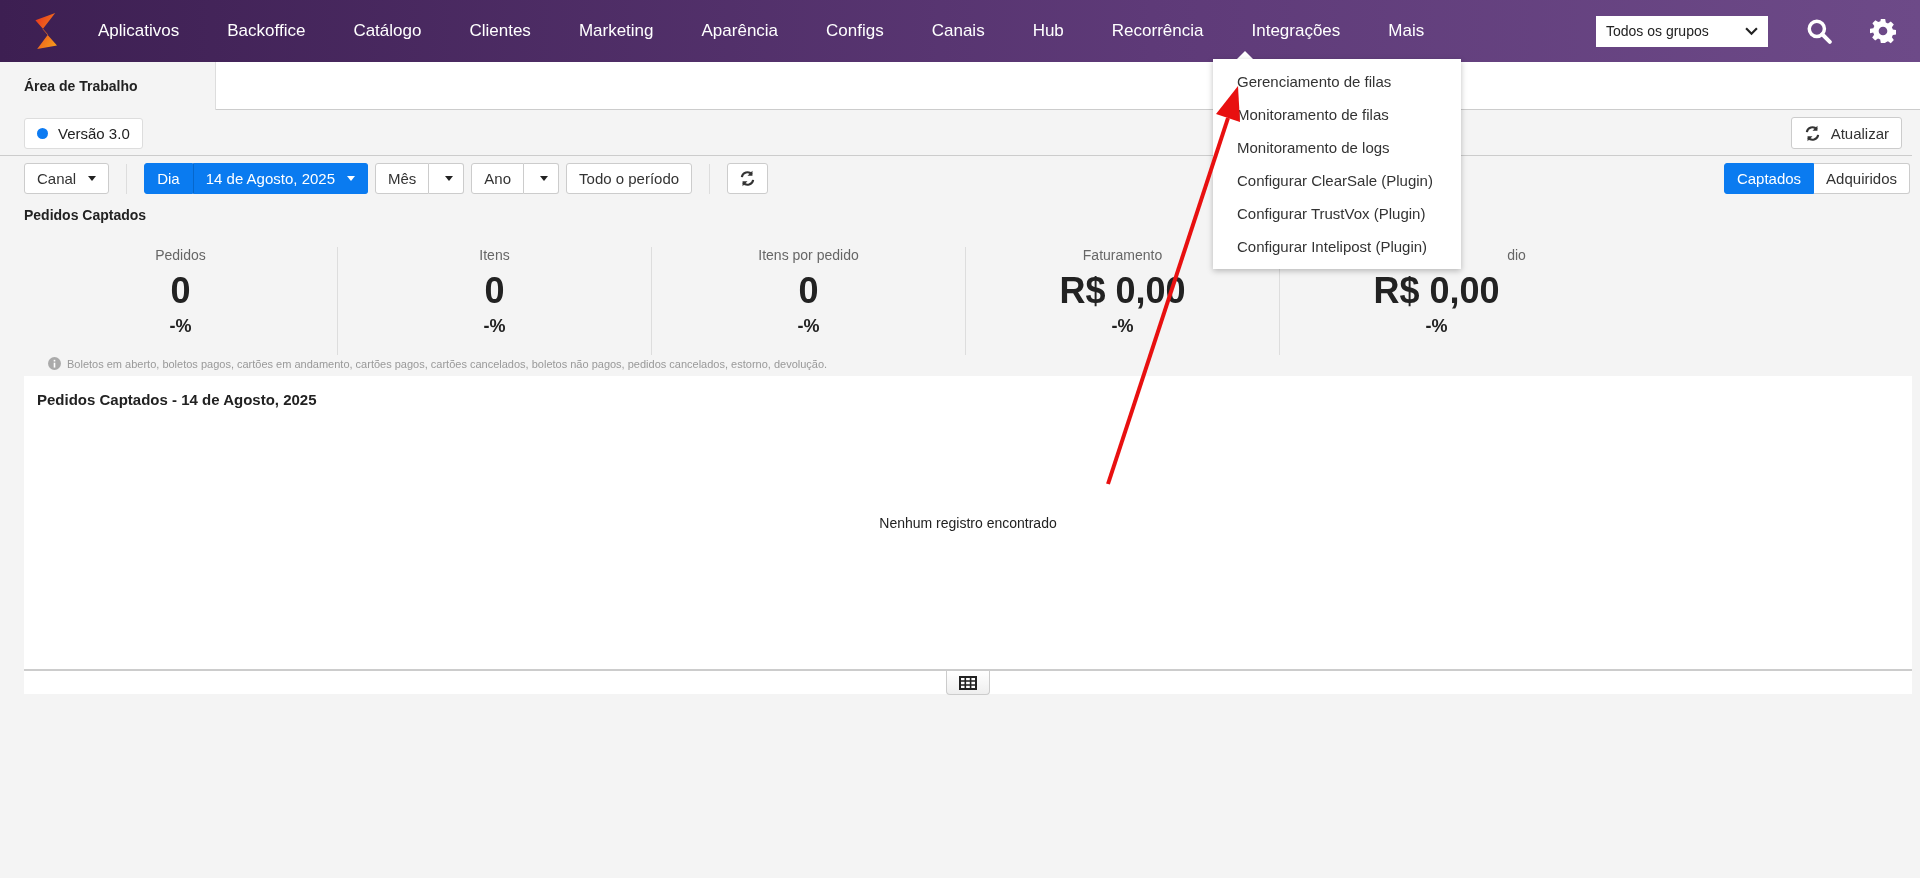 This screenshot has height=878, width=1920. Describe the element at coordinates (1516, 255) in the screenshot. I see `metric-label: dio` at that location.